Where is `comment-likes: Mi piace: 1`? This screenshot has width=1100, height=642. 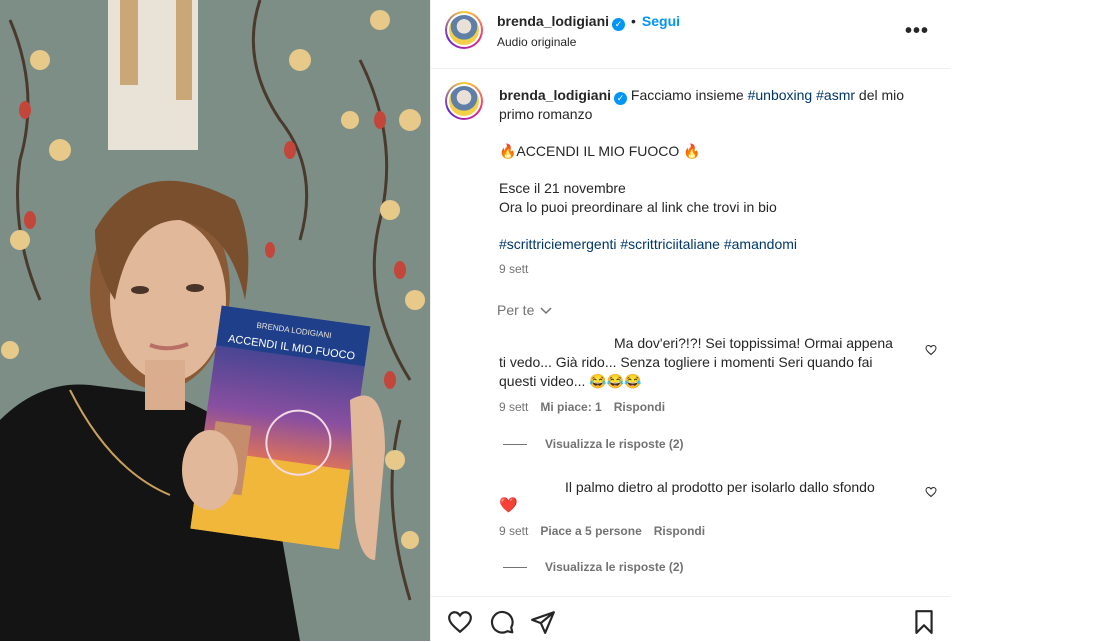 comment-likes: Mi piace: 1 is located at coordinates (570, 407).